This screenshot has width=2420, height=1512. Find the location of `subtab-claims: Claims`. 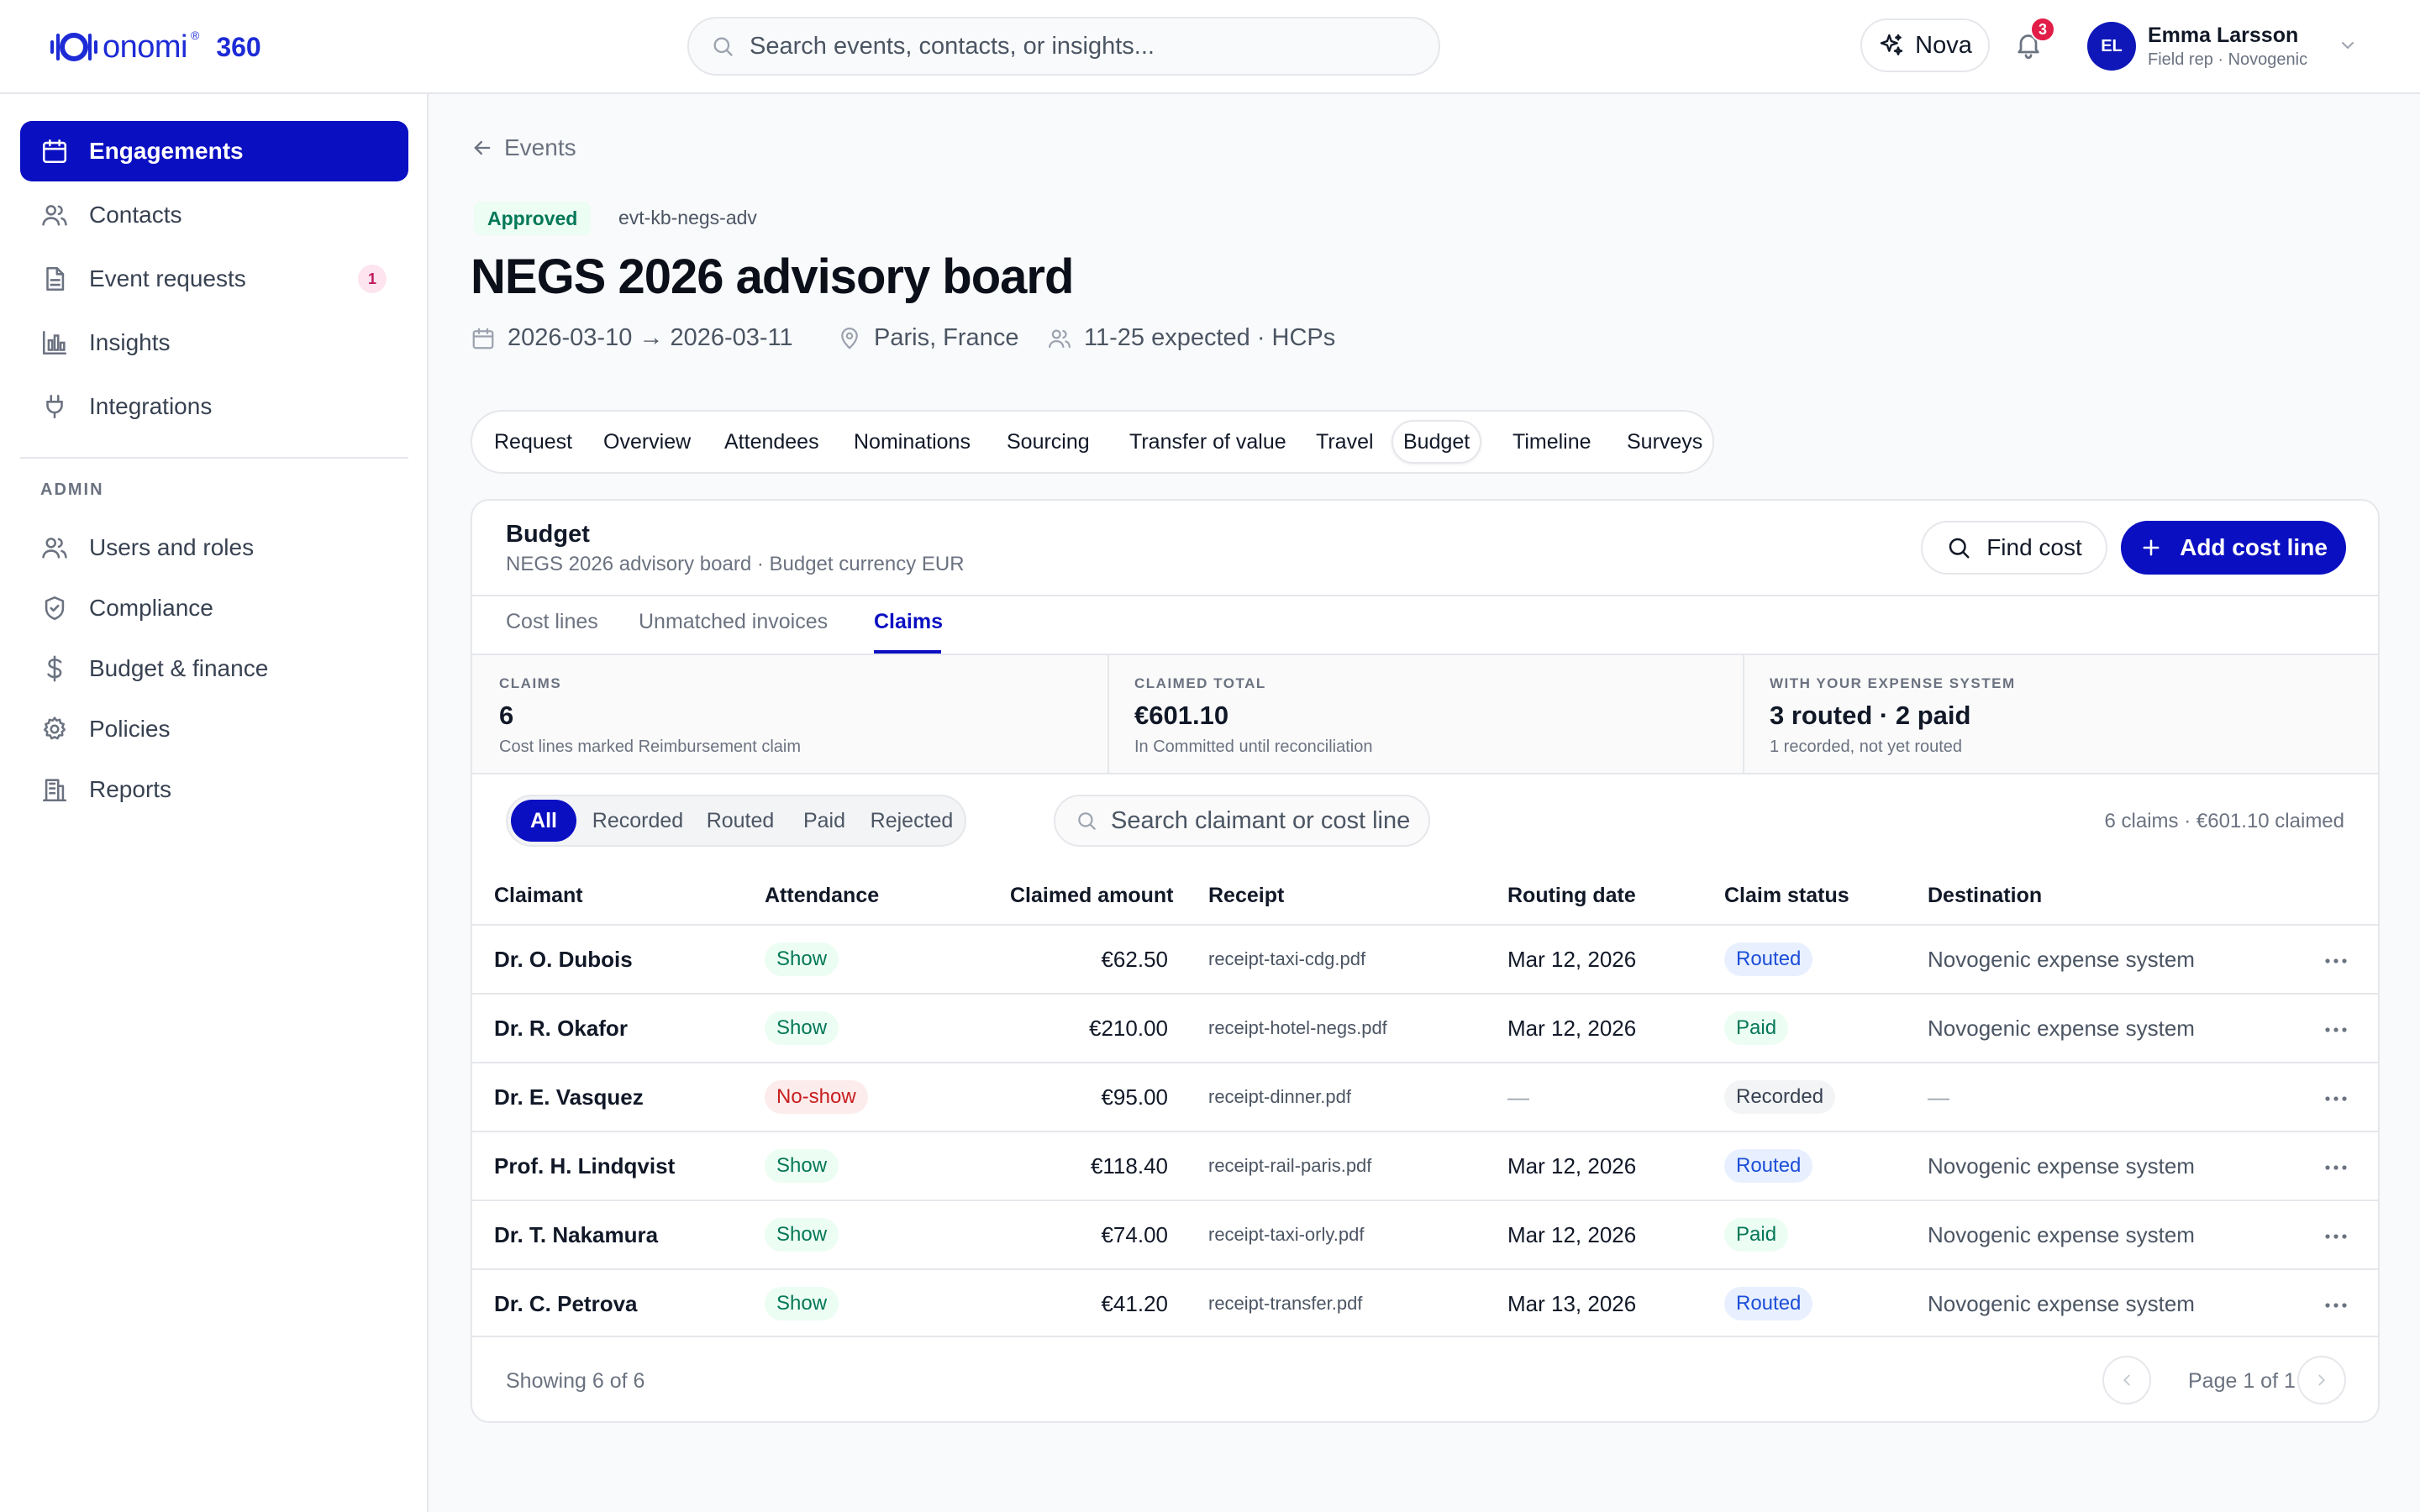

subtab-claims: Claims is located at coordinates (908, 622).